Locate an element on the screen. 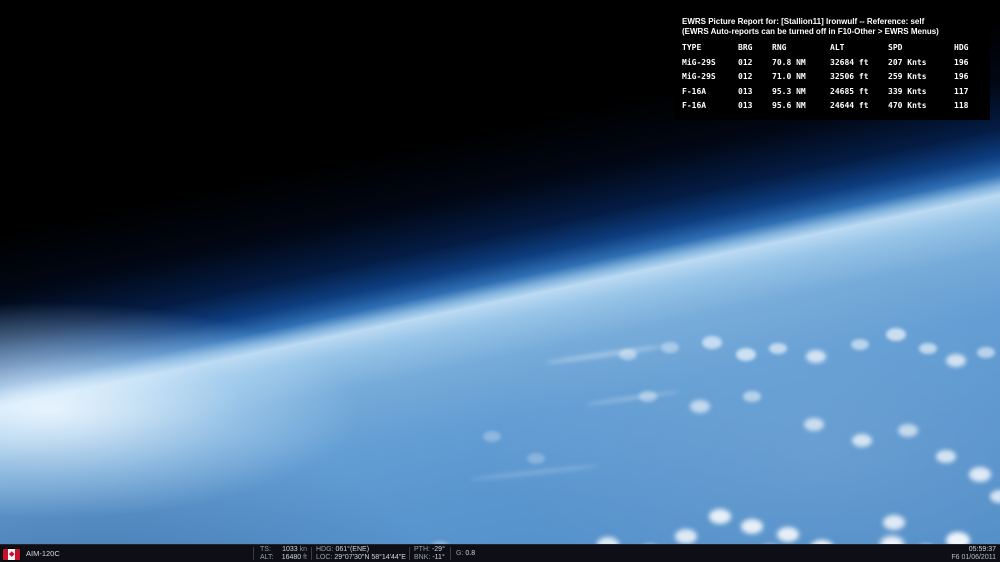 Image resolution: width=1000 pixels, height=562 pixels. table-header: TYPE BRG RNG ALT SPD HDG is located at coordinates (832, 48).